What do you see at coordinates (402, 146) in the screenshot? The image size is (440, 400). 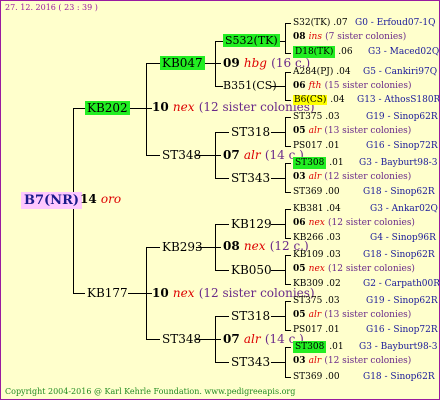 I see `g4-country: G16 - Sinop72R` at bounding box center [402, 146].